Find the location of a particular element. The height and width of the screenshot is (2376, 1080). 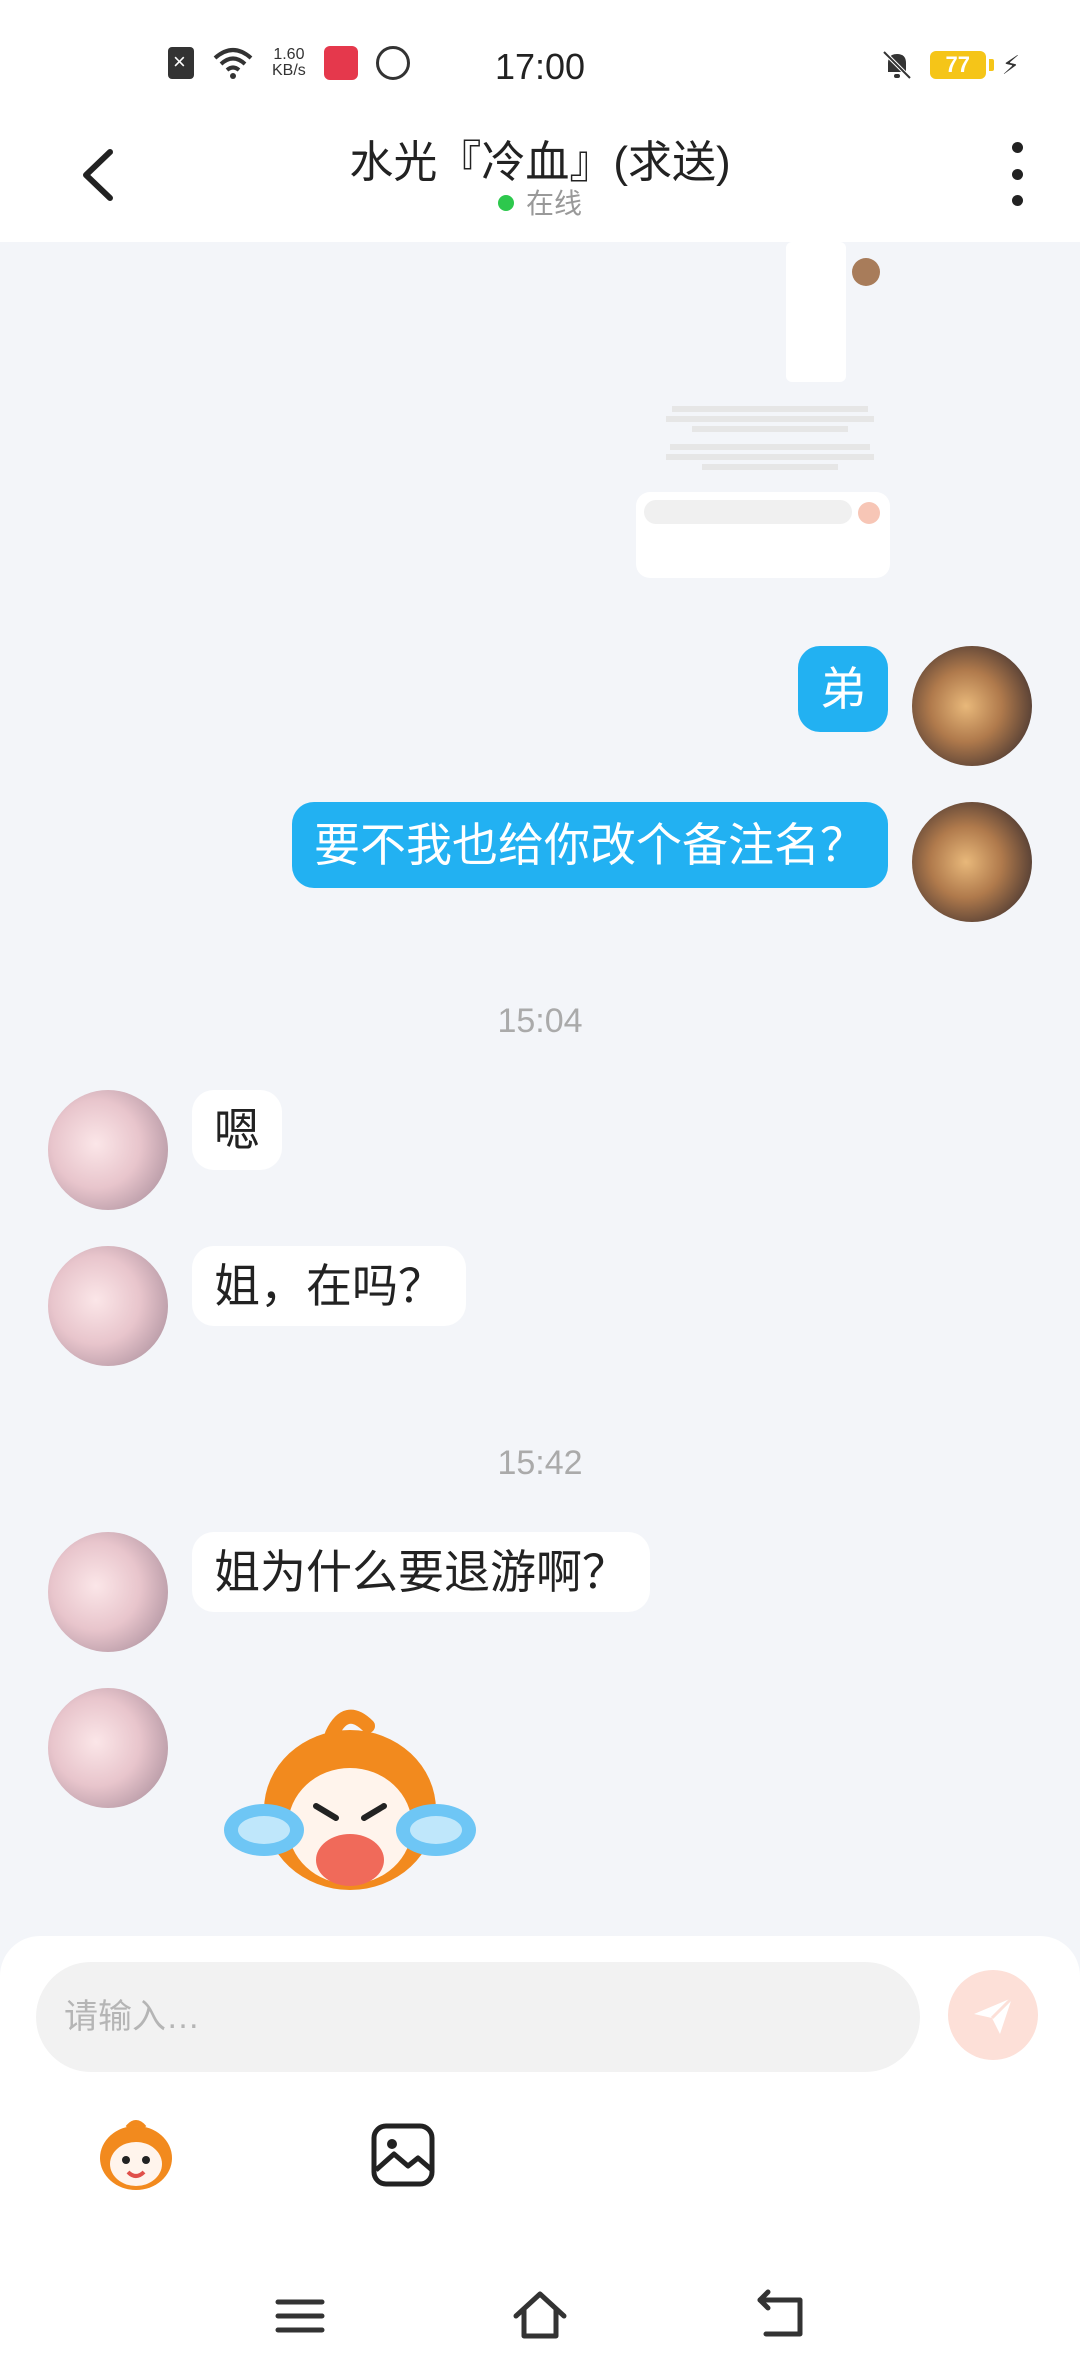

screenshot-text-block is located at coordinates (770, 438).